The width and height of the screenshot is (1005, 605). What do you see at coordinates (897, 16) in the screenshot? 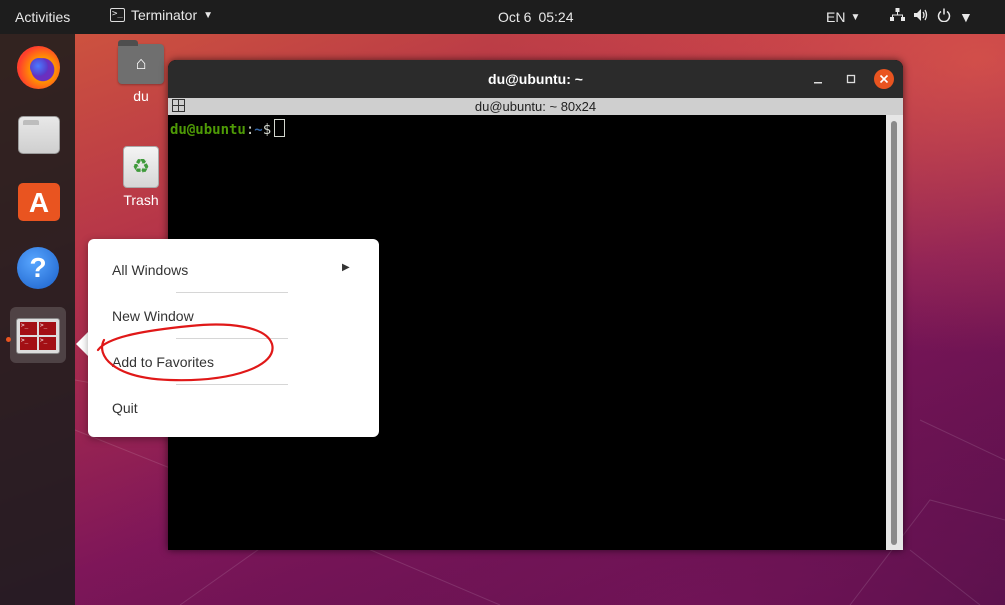
I see `network-icon` at bounding box center [897, 16].